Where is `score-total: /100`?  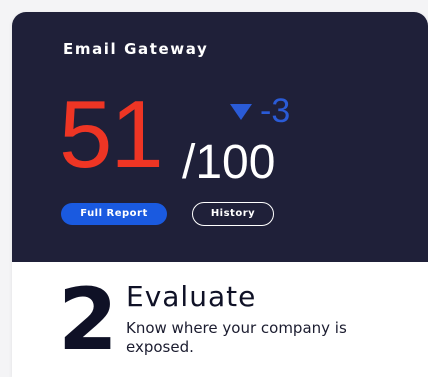
score-total: /100 is located at coordinates (229, 162).